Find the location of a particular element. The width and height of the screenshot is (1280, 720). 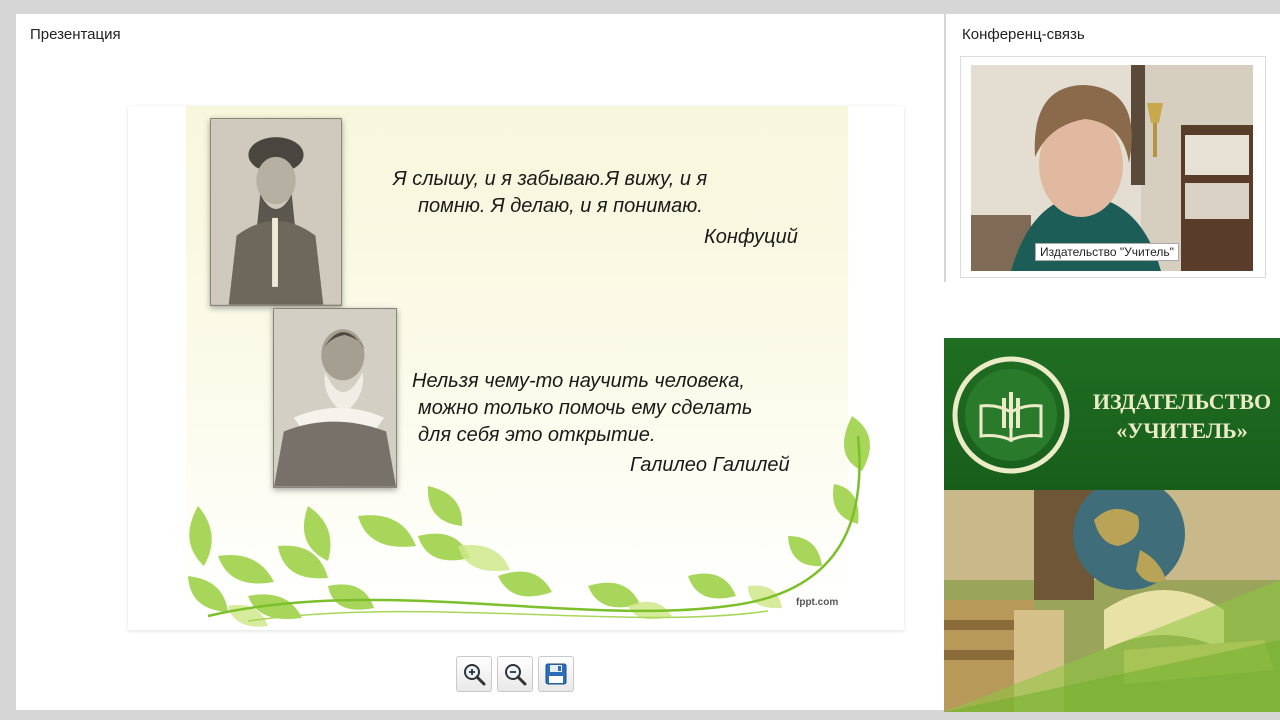

slide-watermark: fppt.com is located at coordinates (817, 602).